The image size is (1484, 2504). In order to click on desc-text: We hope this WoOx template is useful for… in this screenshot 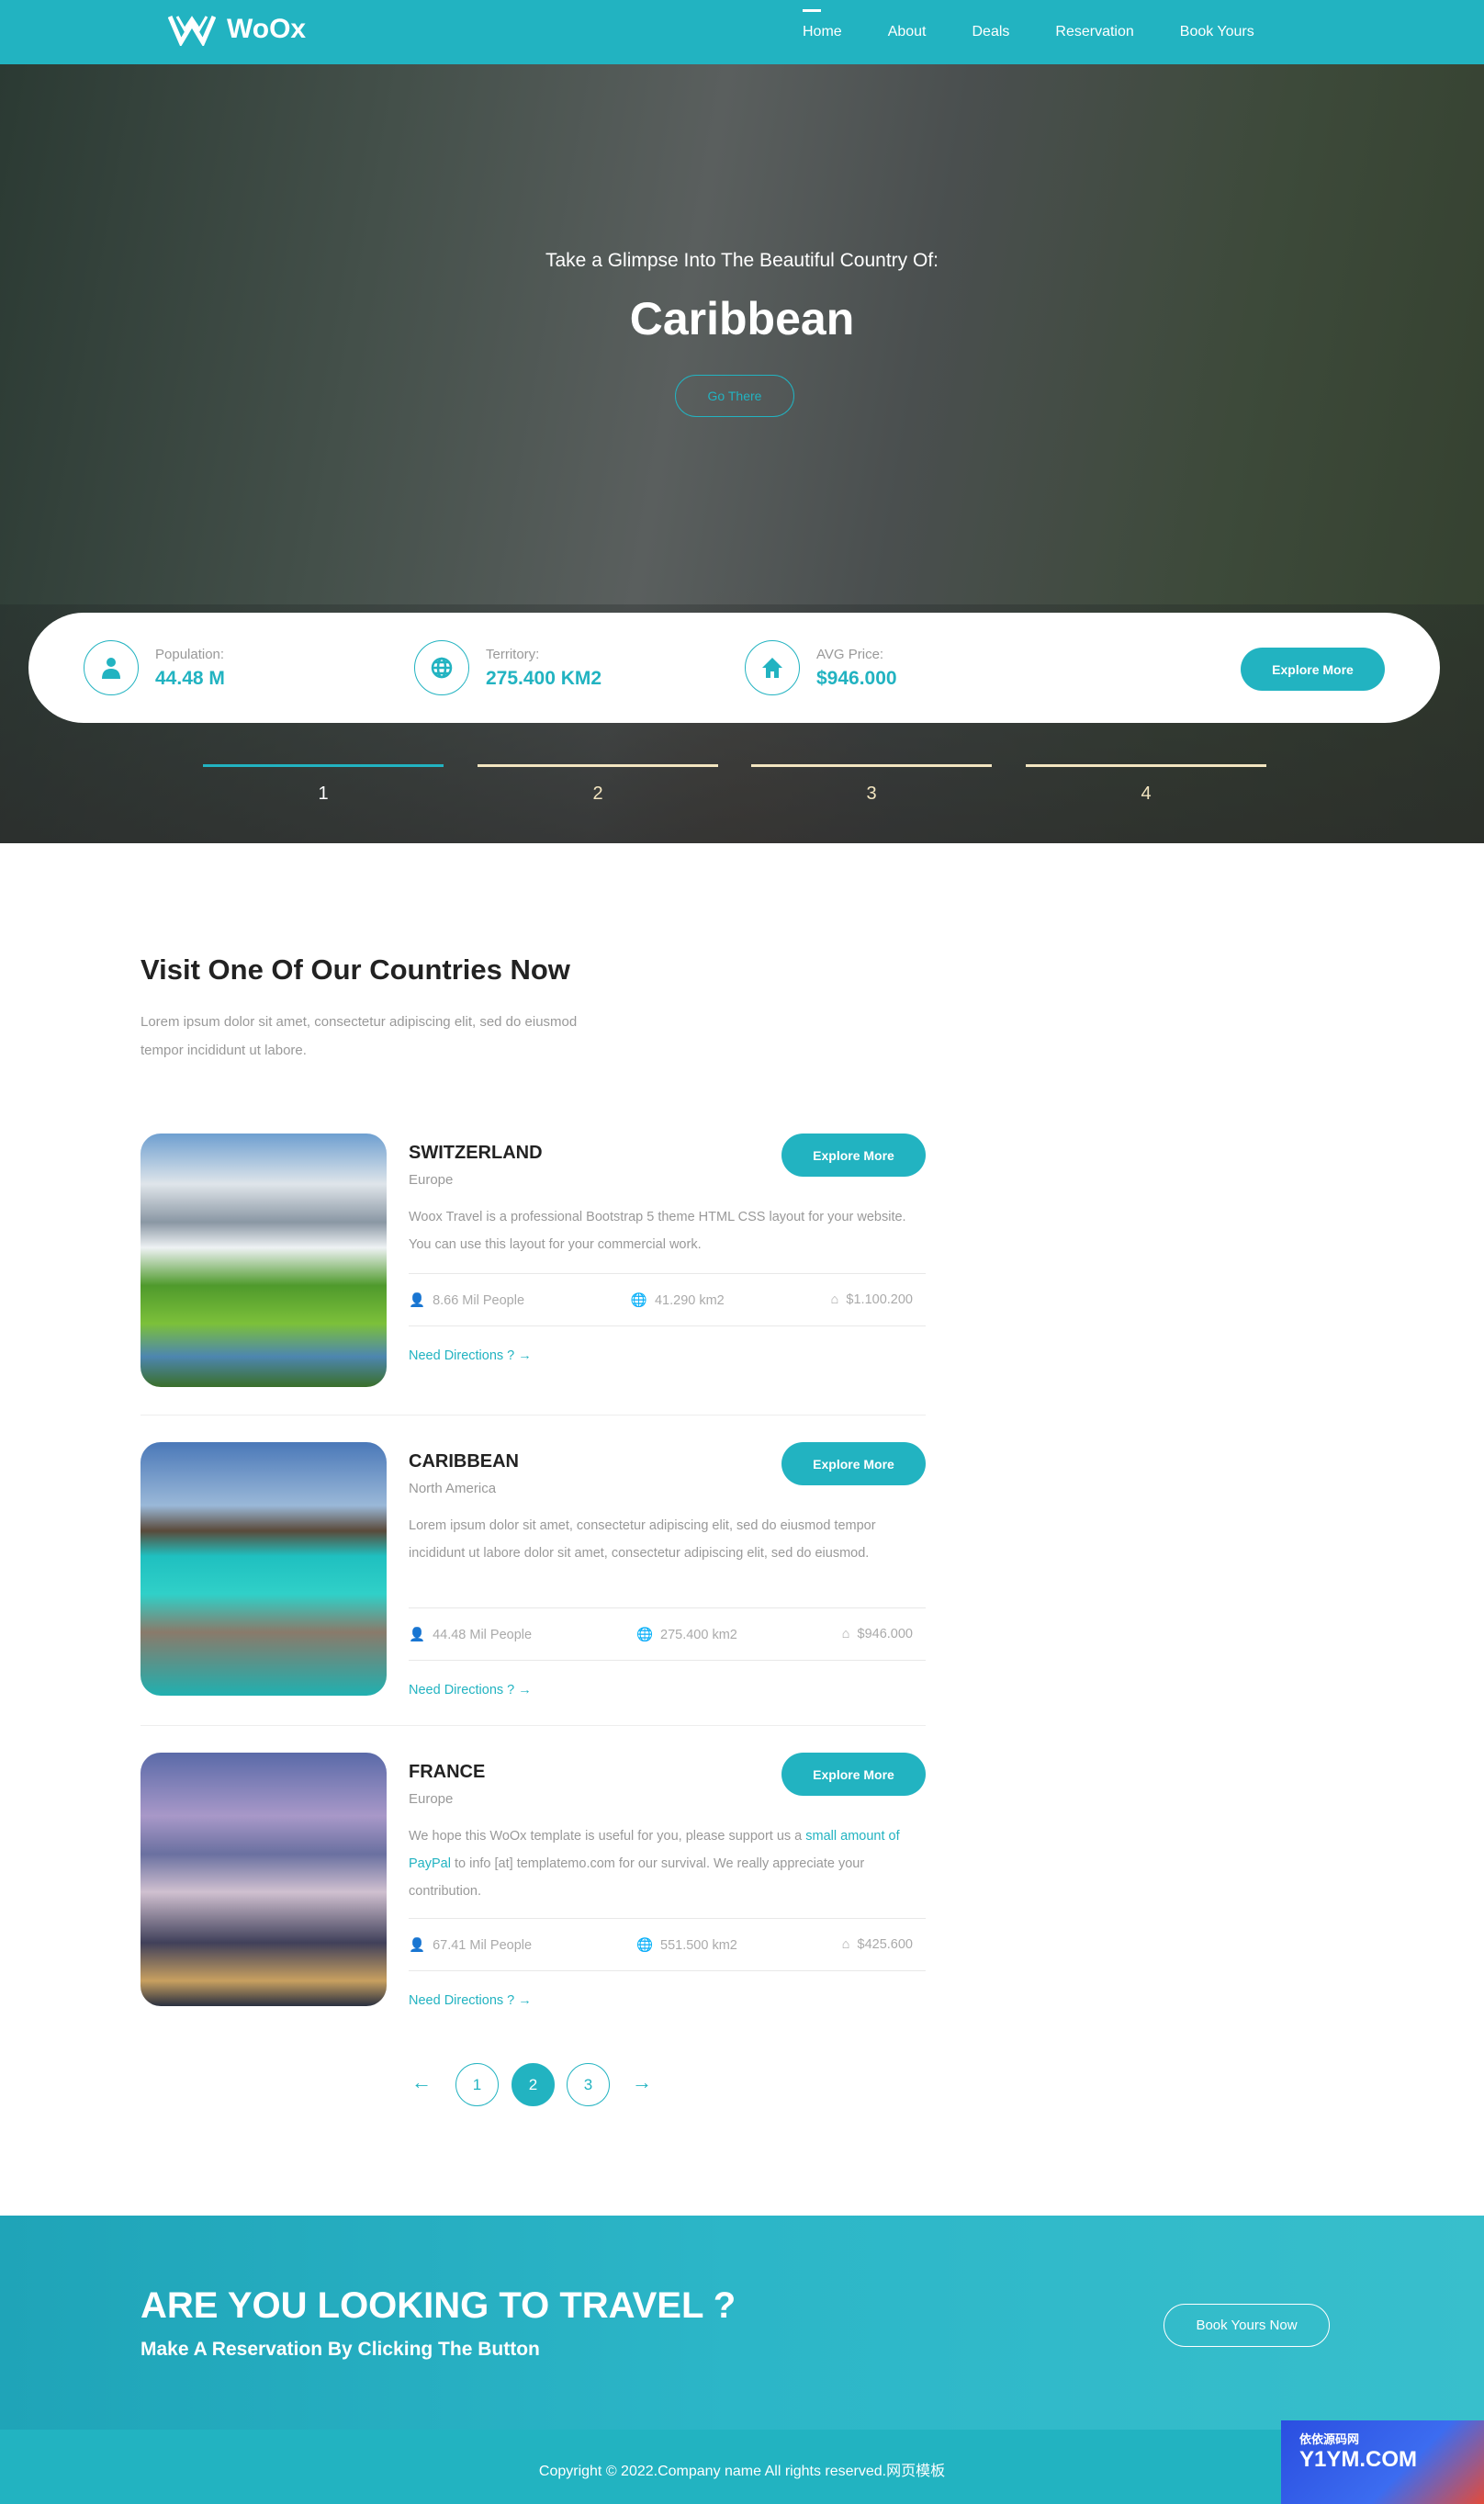, I will do `click(608, 1836)`.